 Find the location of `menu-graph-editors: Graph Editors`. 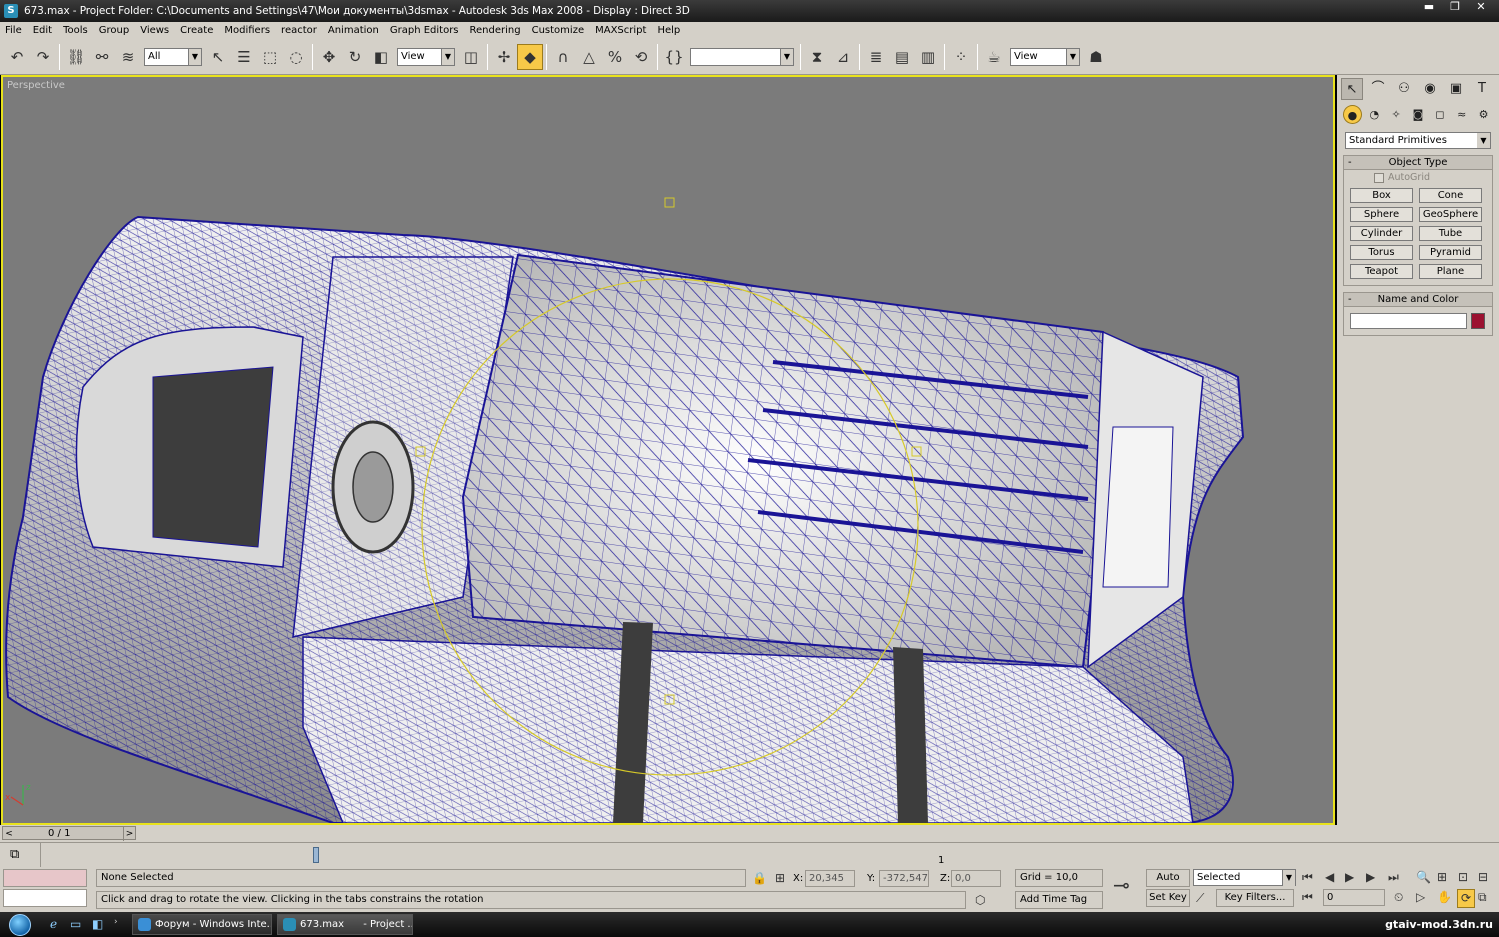

menu-graph-editors: Graph Editors is located at coordinates (424, 30).